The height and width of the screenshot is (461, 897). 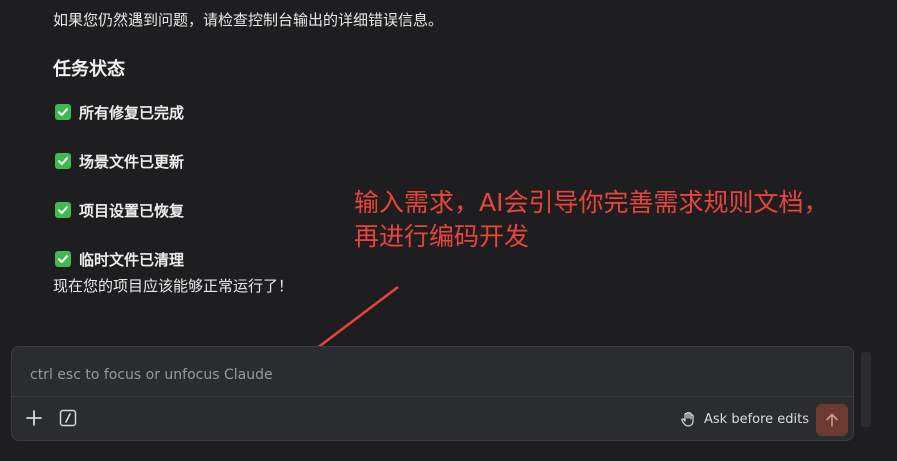 I want to click on status-item-scene: 场景文件已更新, so click(x=119, y=161).